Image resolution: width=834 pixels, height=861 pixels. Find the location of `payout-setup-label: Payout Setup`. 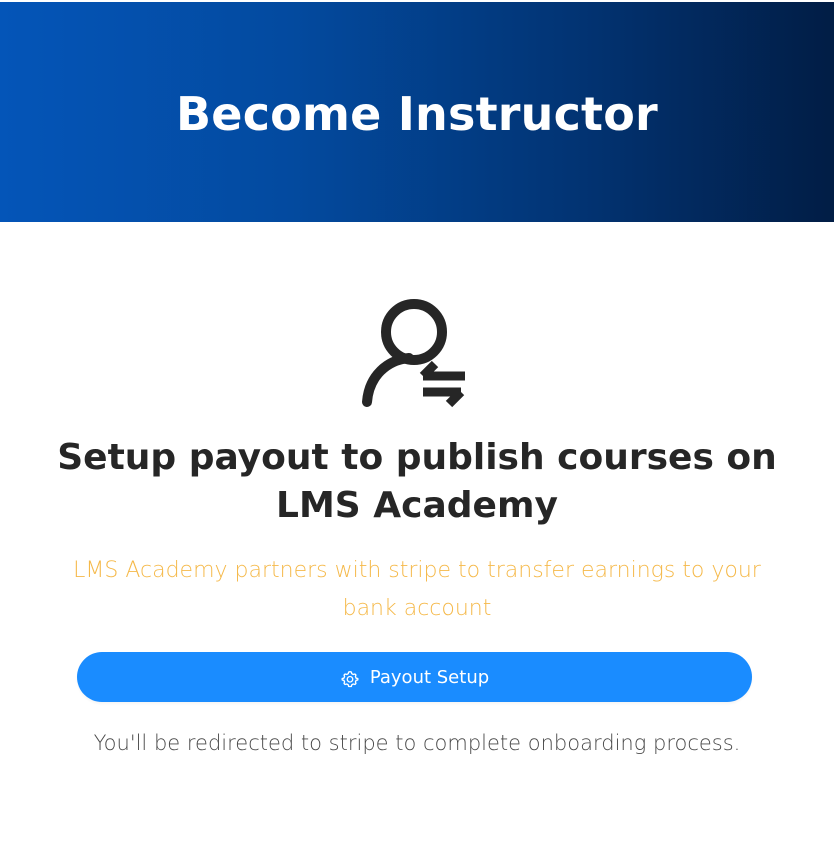

payout-setup-label: Payout Setup is located at coordinates (429, 677).